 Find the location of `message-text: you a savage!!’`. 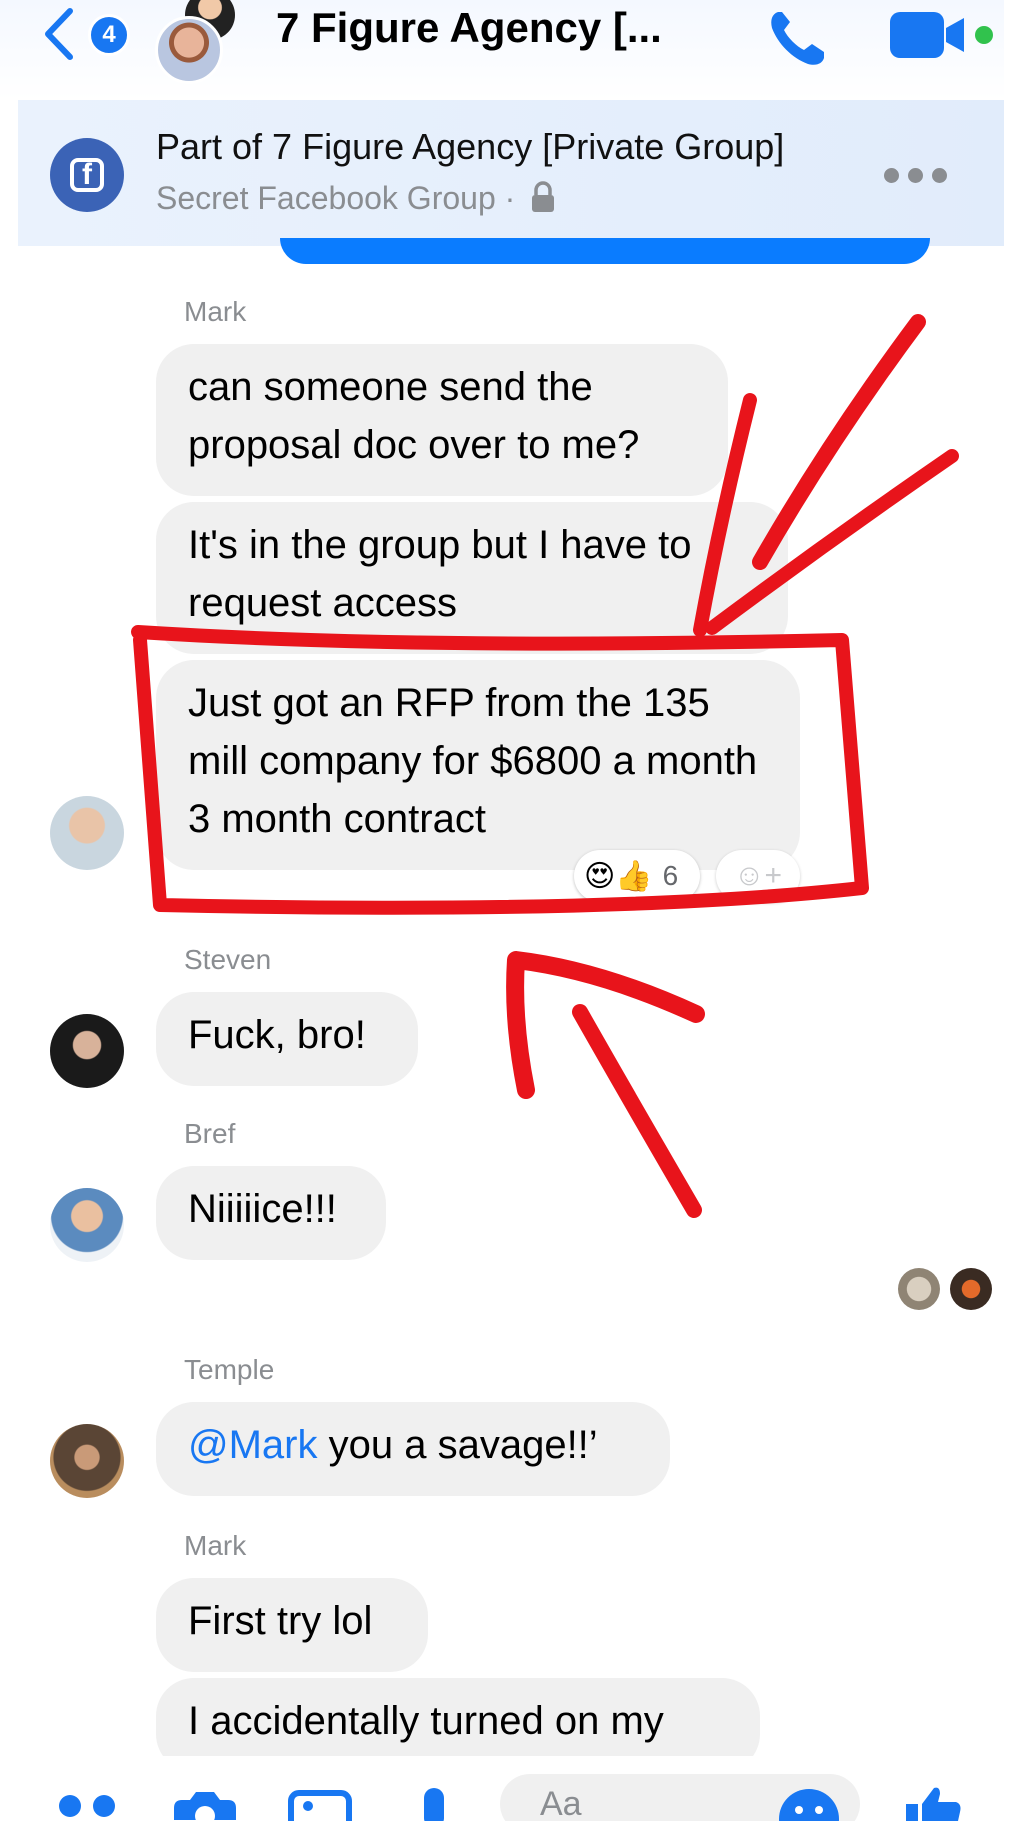

message-text: you a savage!!’ is located at coordinates (457, 1445).